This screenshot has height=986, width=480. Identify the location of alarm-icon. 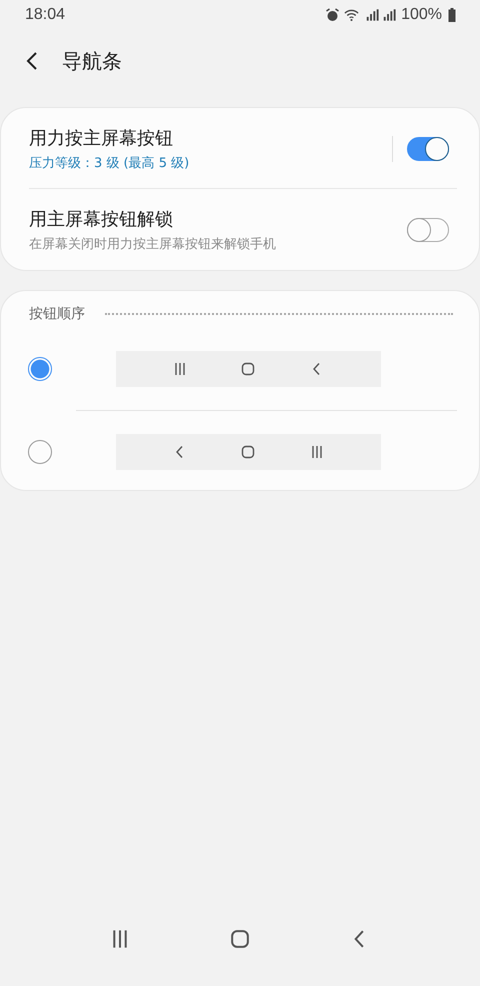
(332, 15).